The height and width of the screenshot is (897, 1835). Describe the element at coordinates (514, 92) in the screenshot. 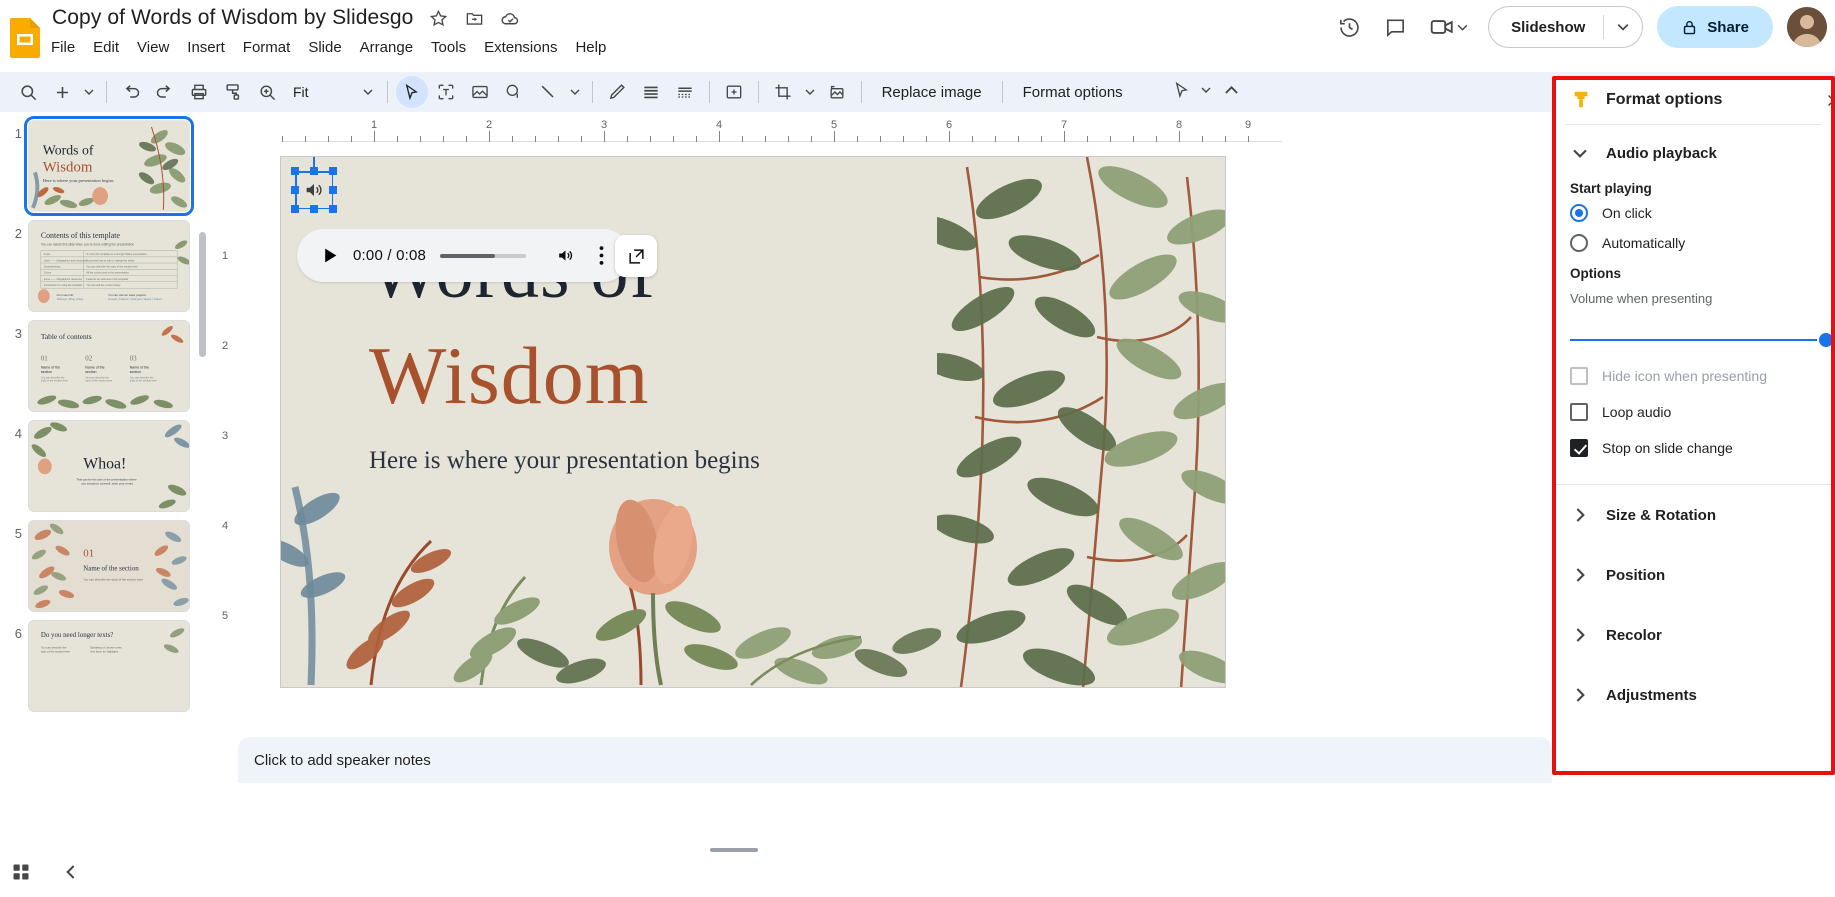

I see `shape-icon` at that location.